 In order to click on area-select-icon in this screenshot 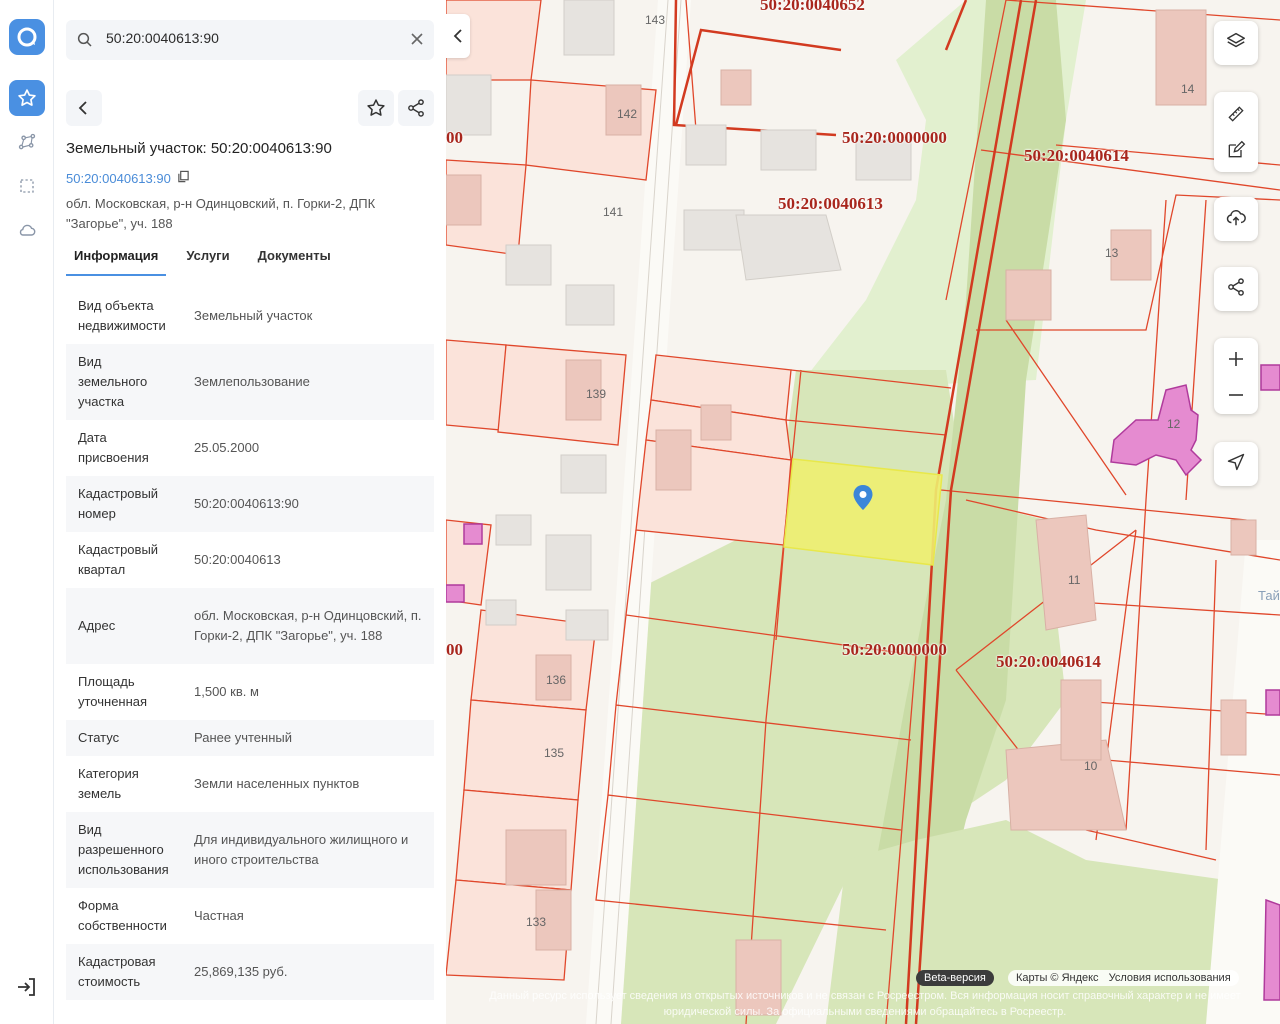, I will do `click(27, 186)`.